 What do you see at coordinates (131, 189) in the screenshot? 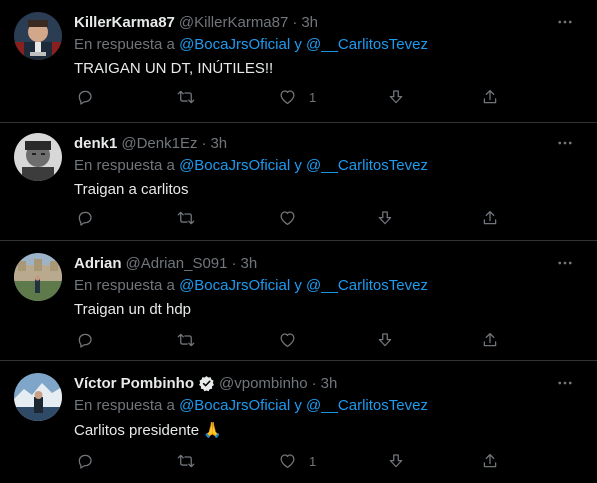
I see `tweet-text: Traigan a carlitos` at bounding box center [131, 189].